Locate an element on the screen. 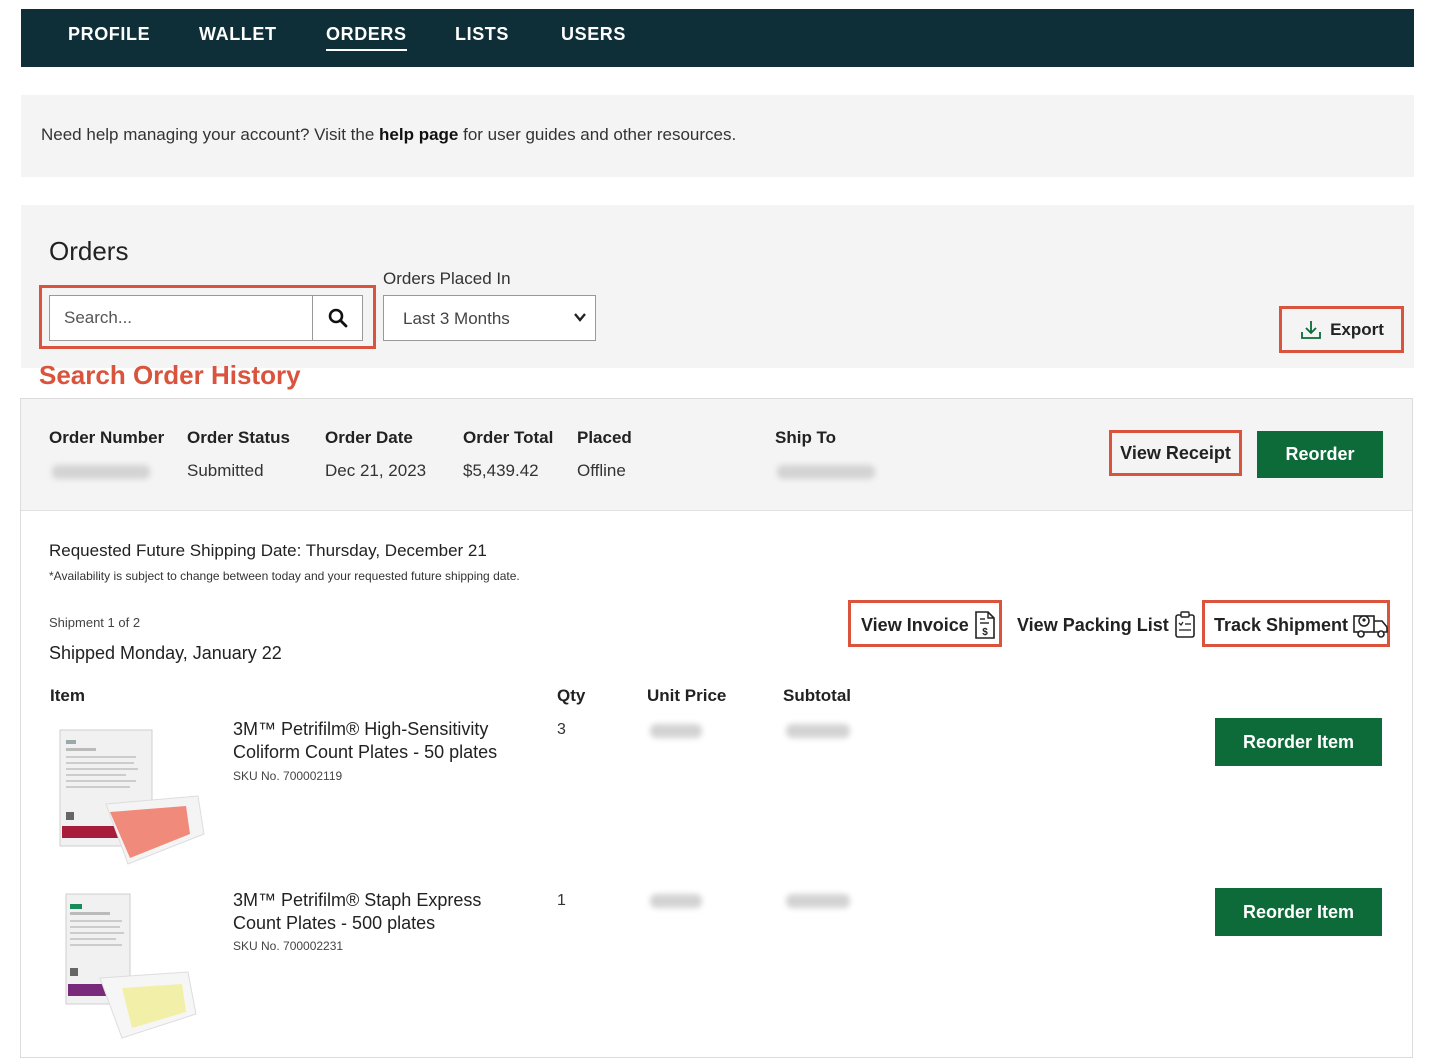 The height and width of the screenshot is (1058, 1430). placed-header: Placed is located at coordinates (604, 437).